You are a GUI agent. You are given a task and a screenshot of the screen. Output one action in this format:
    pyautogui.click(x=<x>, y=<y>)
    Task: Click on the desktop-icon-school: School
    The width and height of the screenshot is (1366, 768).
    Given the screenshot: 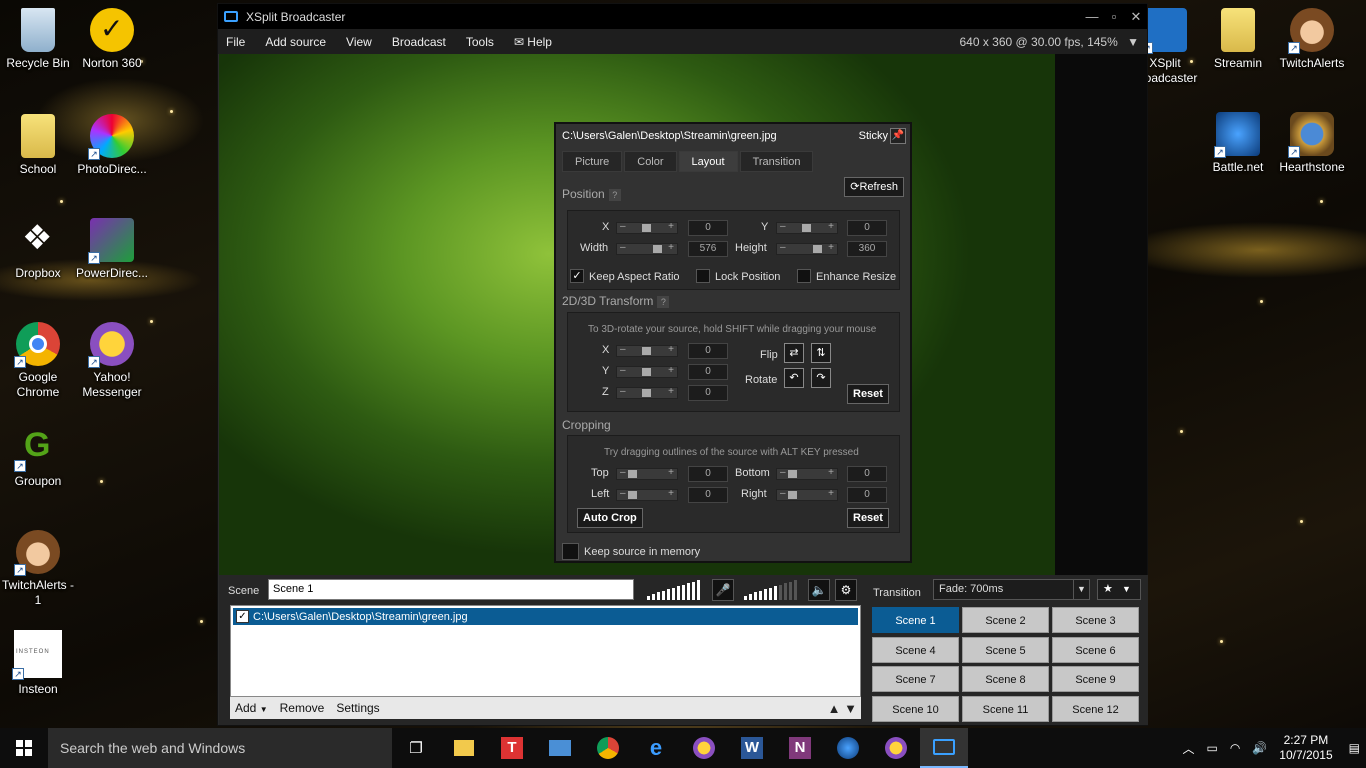 What is the action you would take?
    pyautogui.click(x=38, y=145)
    